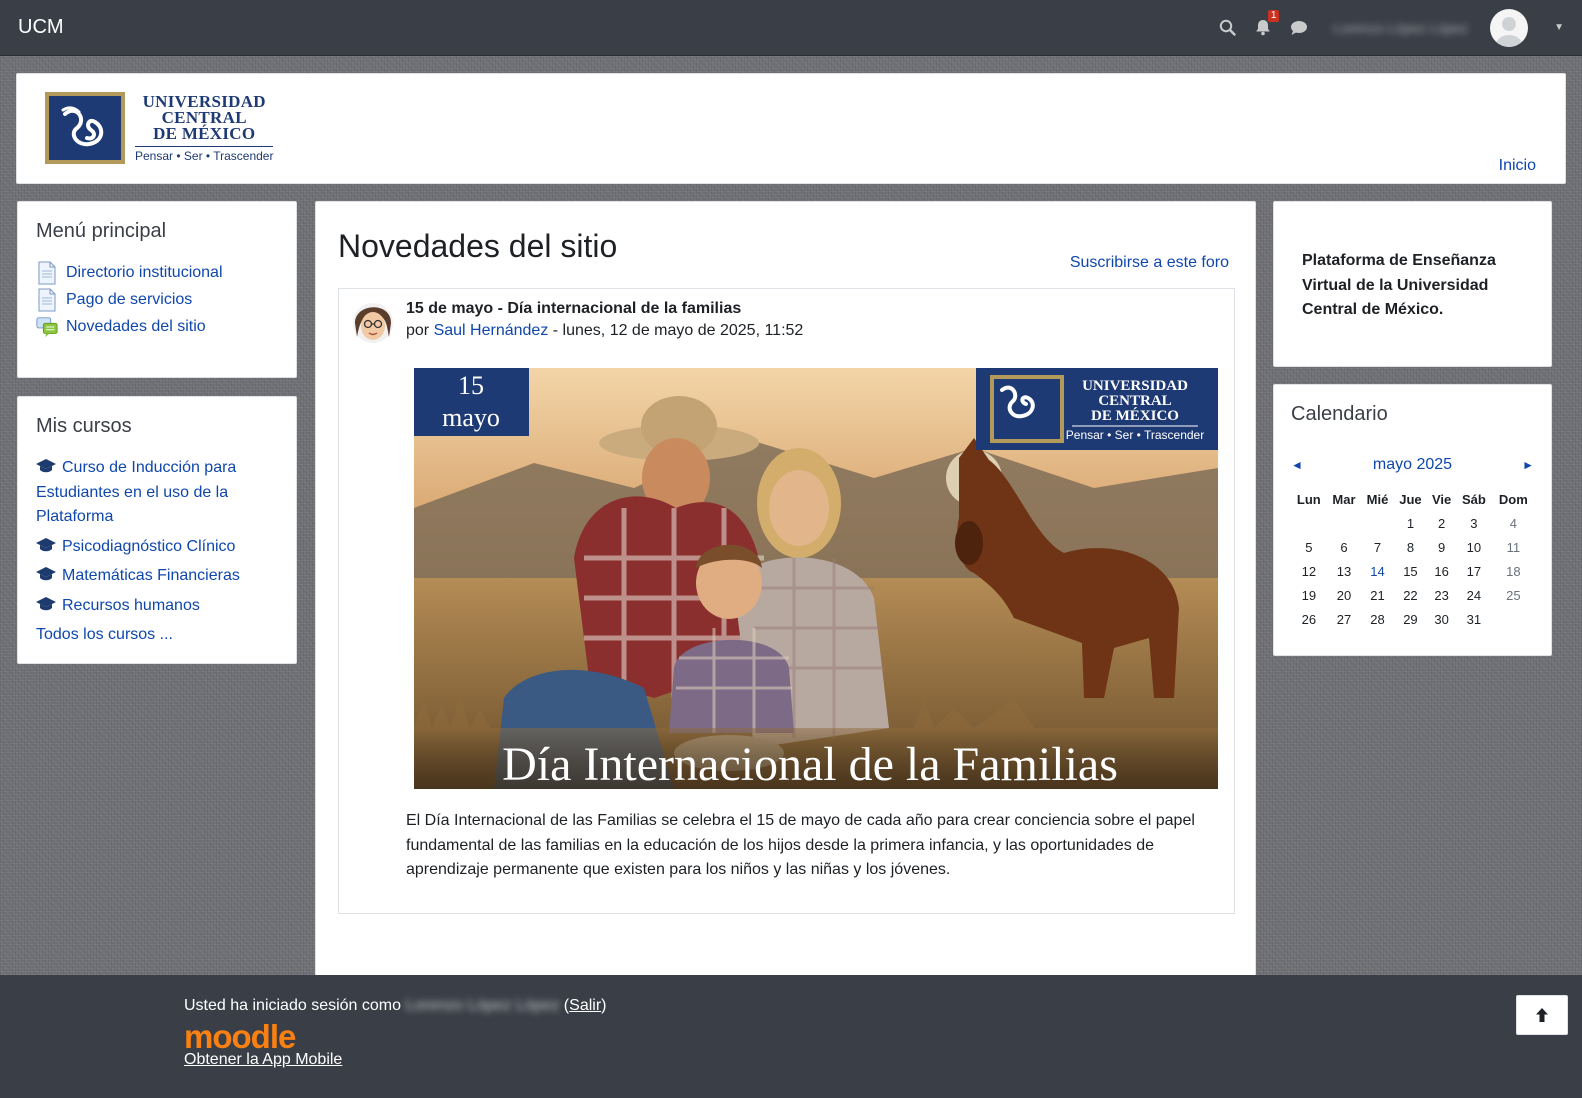 The image size is (1582, 1098). I want to click on get-mobile-app-link: Obtener la App Mobile, so click(263, 1060).